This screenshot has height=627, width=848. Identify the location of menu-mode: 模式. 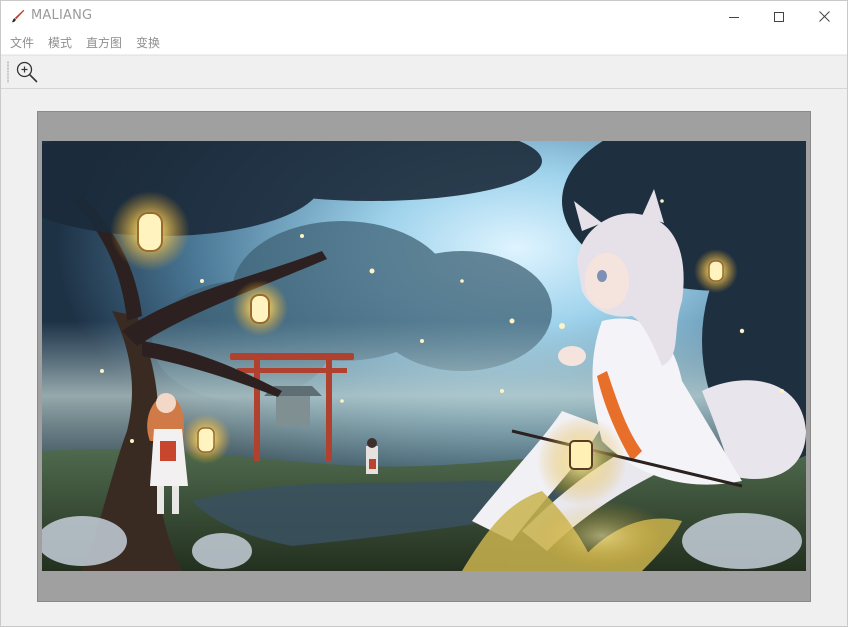
(60, 43).